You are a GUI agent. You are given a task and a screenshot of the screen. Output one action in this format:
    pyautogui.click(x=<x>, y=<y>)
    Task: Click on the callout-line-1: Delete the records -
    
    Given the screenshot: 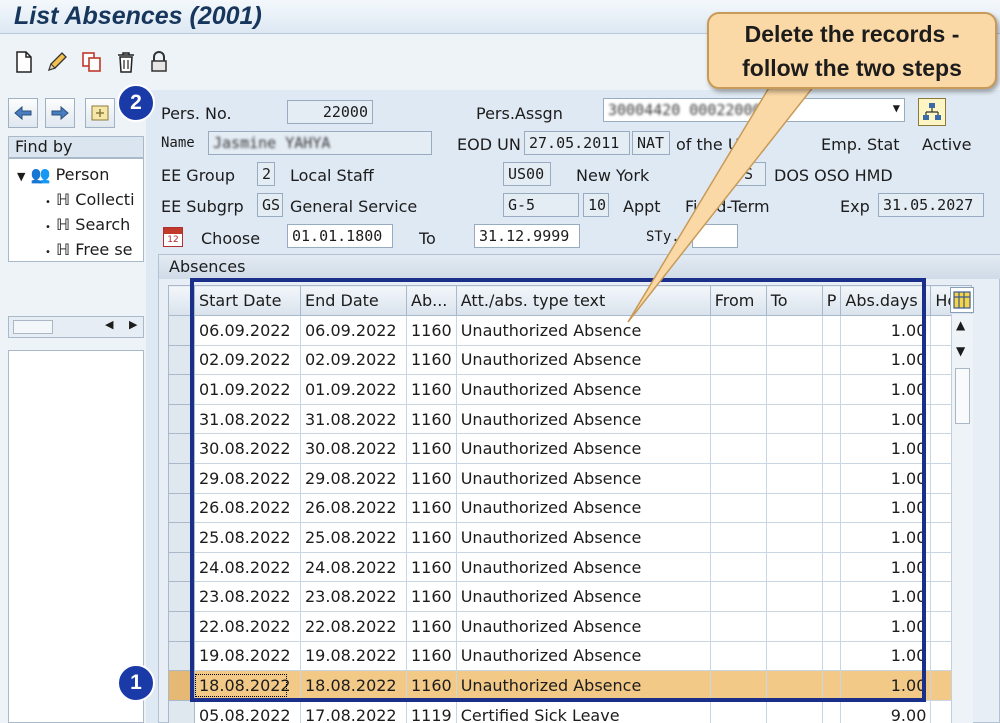 What is the action you would take?
    pyautogui.click(x=852, y=34)
    